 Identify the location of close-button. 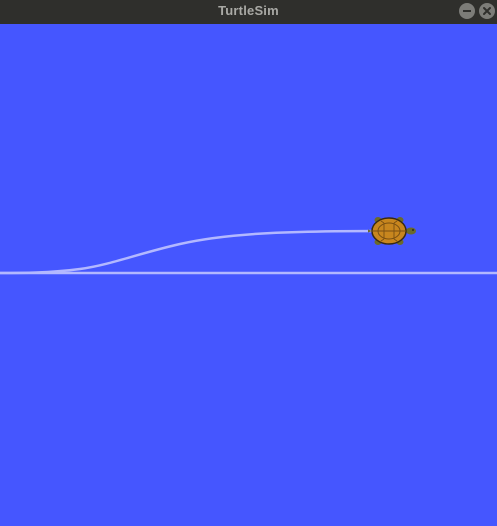
(487, 11).